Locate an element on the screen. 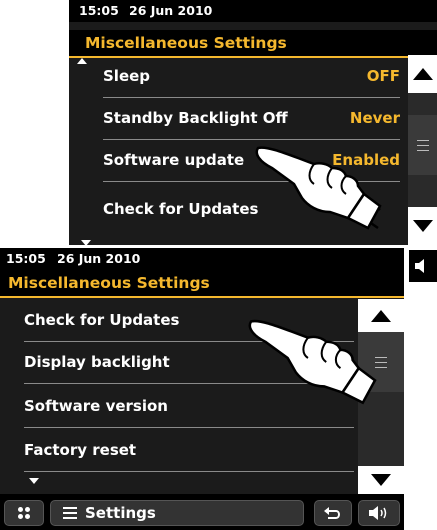  menu-item-standby-backlight: Standby Backlight Off Never is located at coordinates (251, 118).